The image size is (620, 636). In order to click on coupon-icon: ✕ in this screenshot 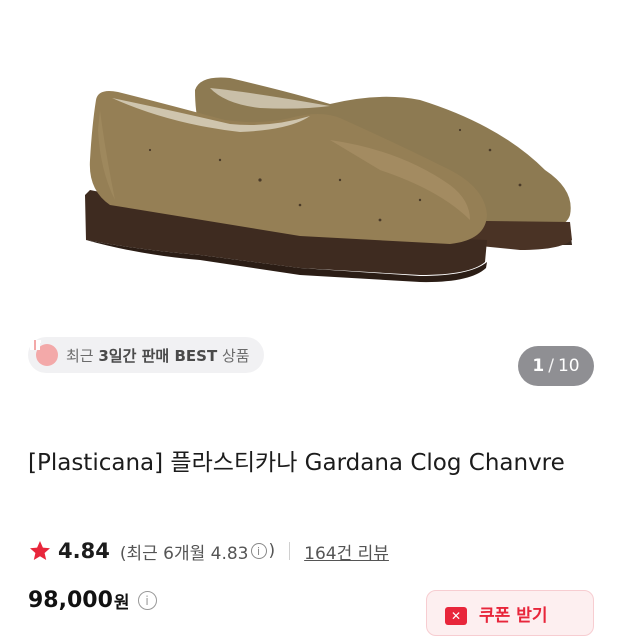, I will do `click(456, 616)`.